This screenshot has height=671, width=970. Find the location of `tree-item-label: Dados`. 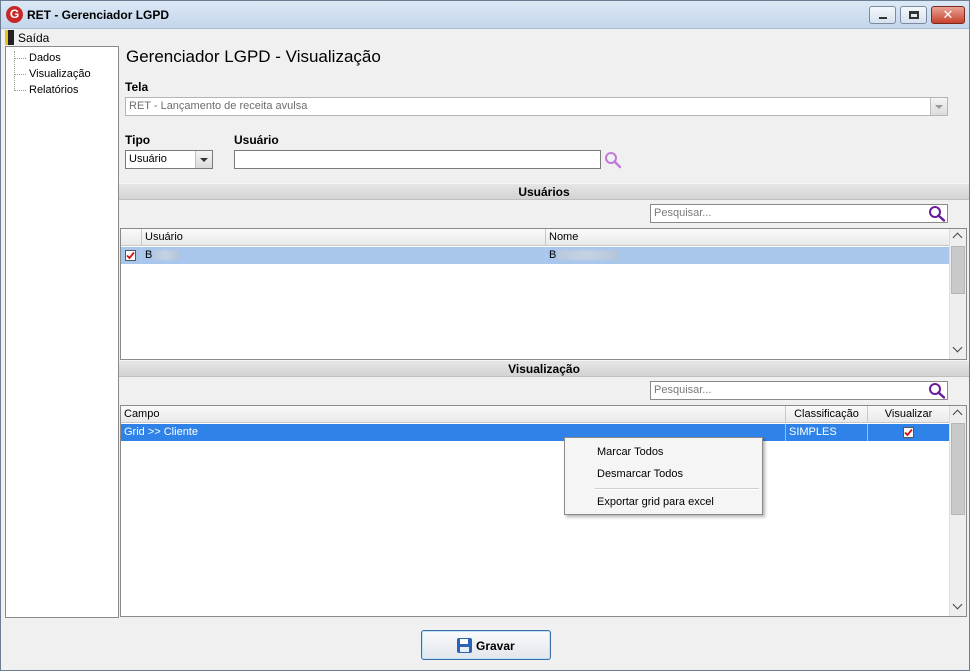

tree-item-label: Dados is located at coordinates (45, 58).